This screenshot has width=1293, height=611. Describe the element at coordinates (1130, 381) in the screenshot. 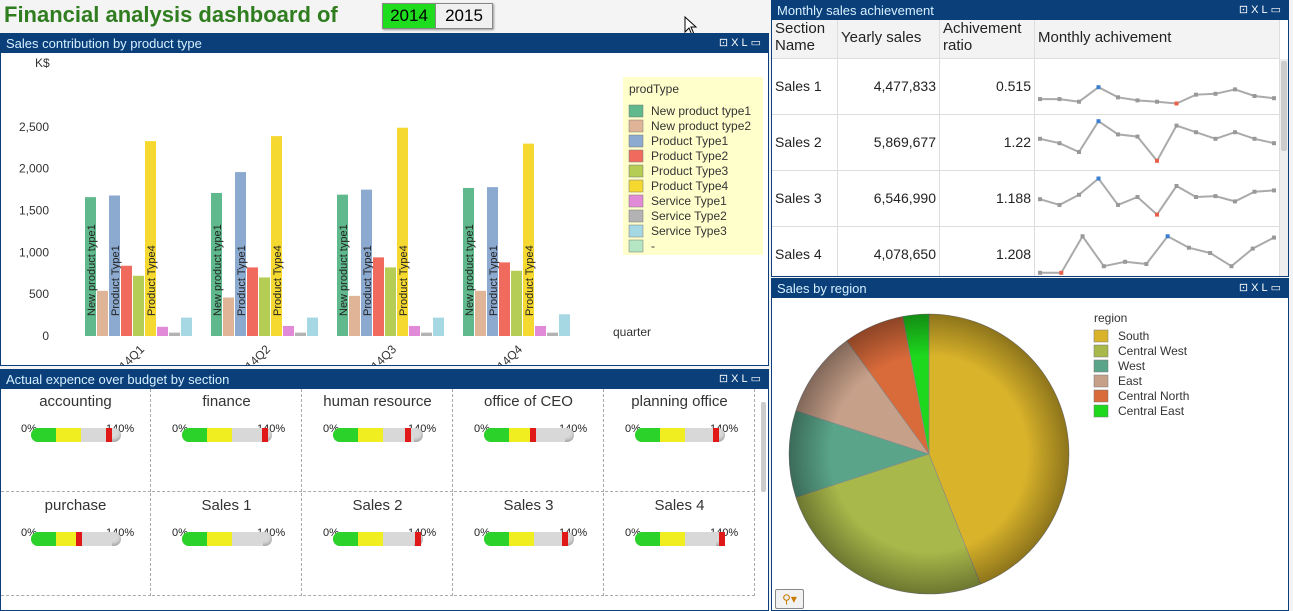

I see `legend-item: East` at that location.